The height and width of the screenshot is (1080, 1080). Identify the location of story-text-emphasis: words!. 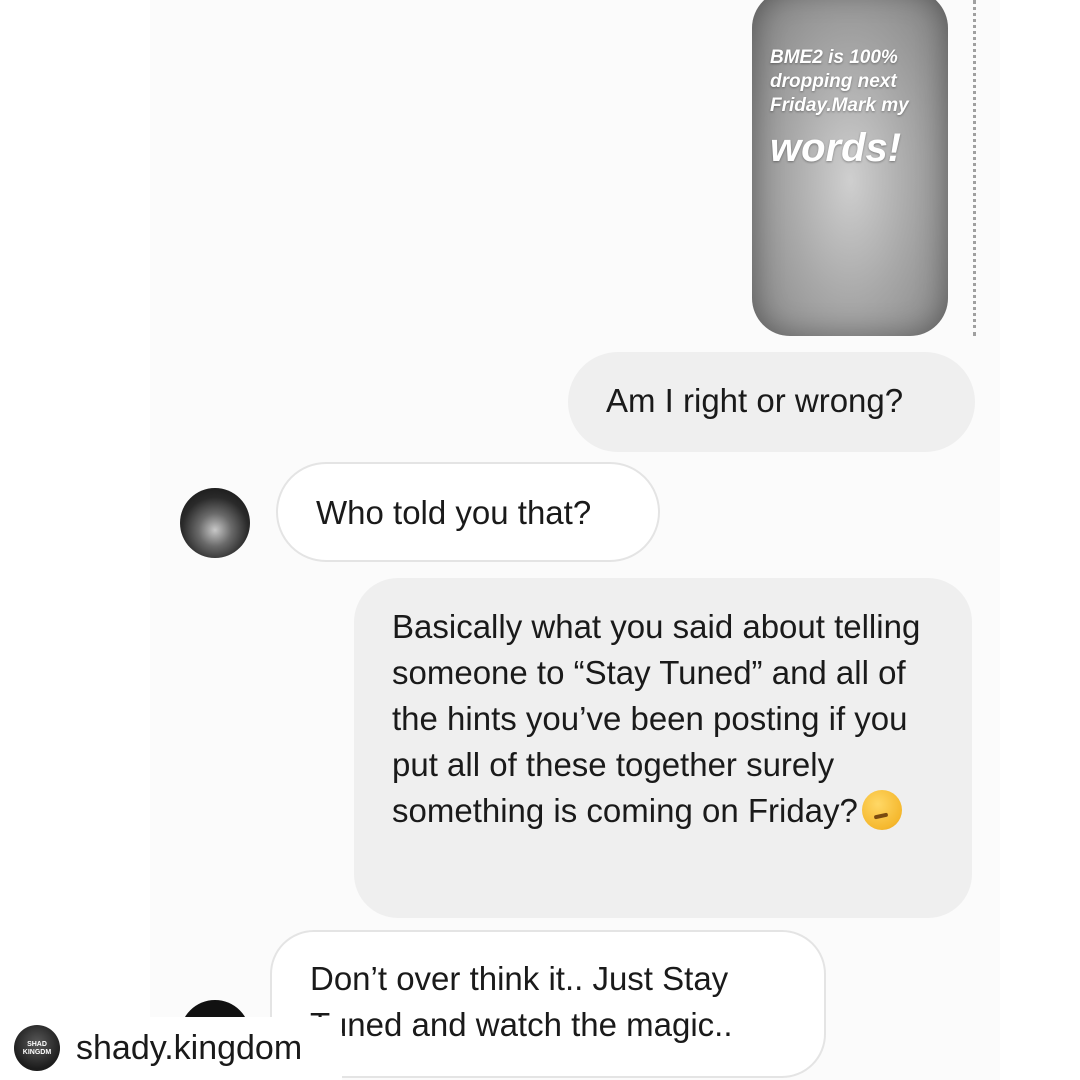
(836, 148).